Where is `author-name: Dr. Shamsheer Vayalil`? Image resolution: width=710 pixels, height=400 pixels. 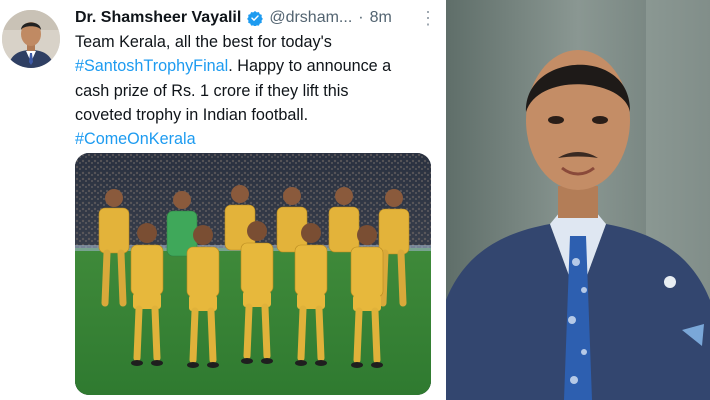
author-name: Dr. Shamsheer Vayalil is located at coordinates (158, 18).